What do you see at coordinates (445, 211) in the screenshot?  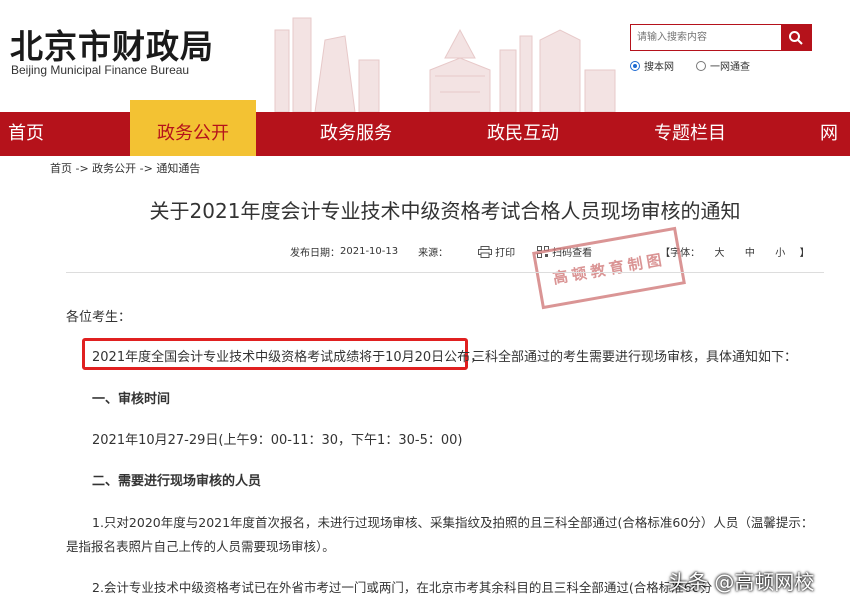 I see `page-title: 关于2021年度会计专业技术中级资格考试合格人员现场审核的通知` at bounding box center [445, 211].